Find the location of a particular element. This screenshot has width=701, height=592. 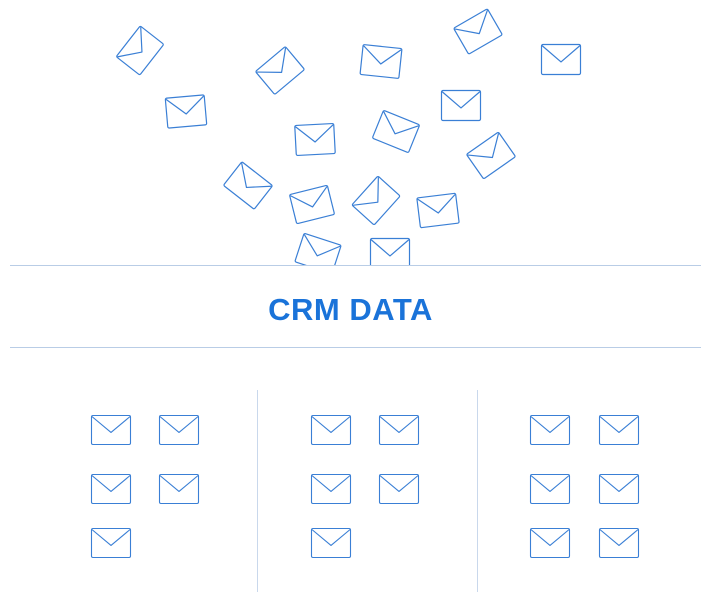

band-top-divider is located at coordinates (355, 265).